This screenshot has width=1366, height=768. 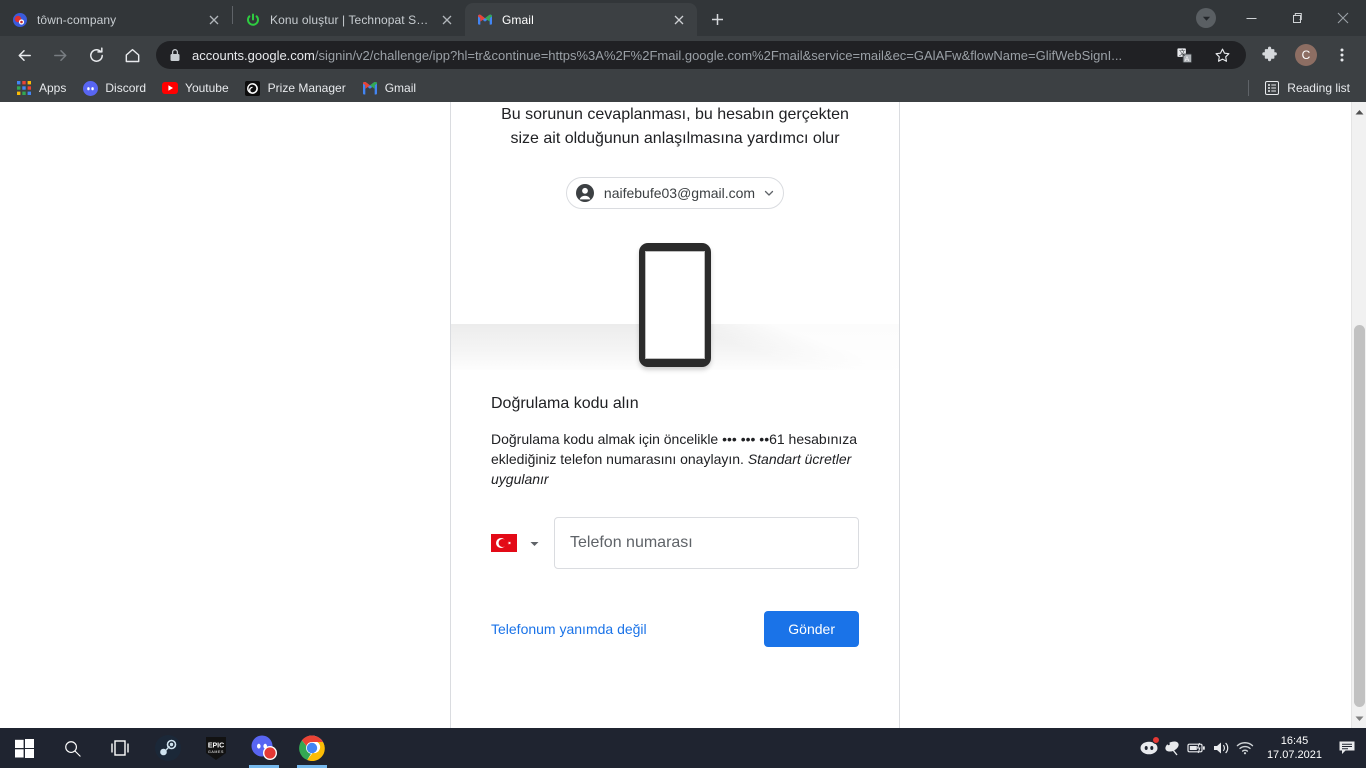 What do you see at coordinates (1173, 748) in the screenshot?
I see `satellite-tray-icon` at bounding box center [1173, 748].